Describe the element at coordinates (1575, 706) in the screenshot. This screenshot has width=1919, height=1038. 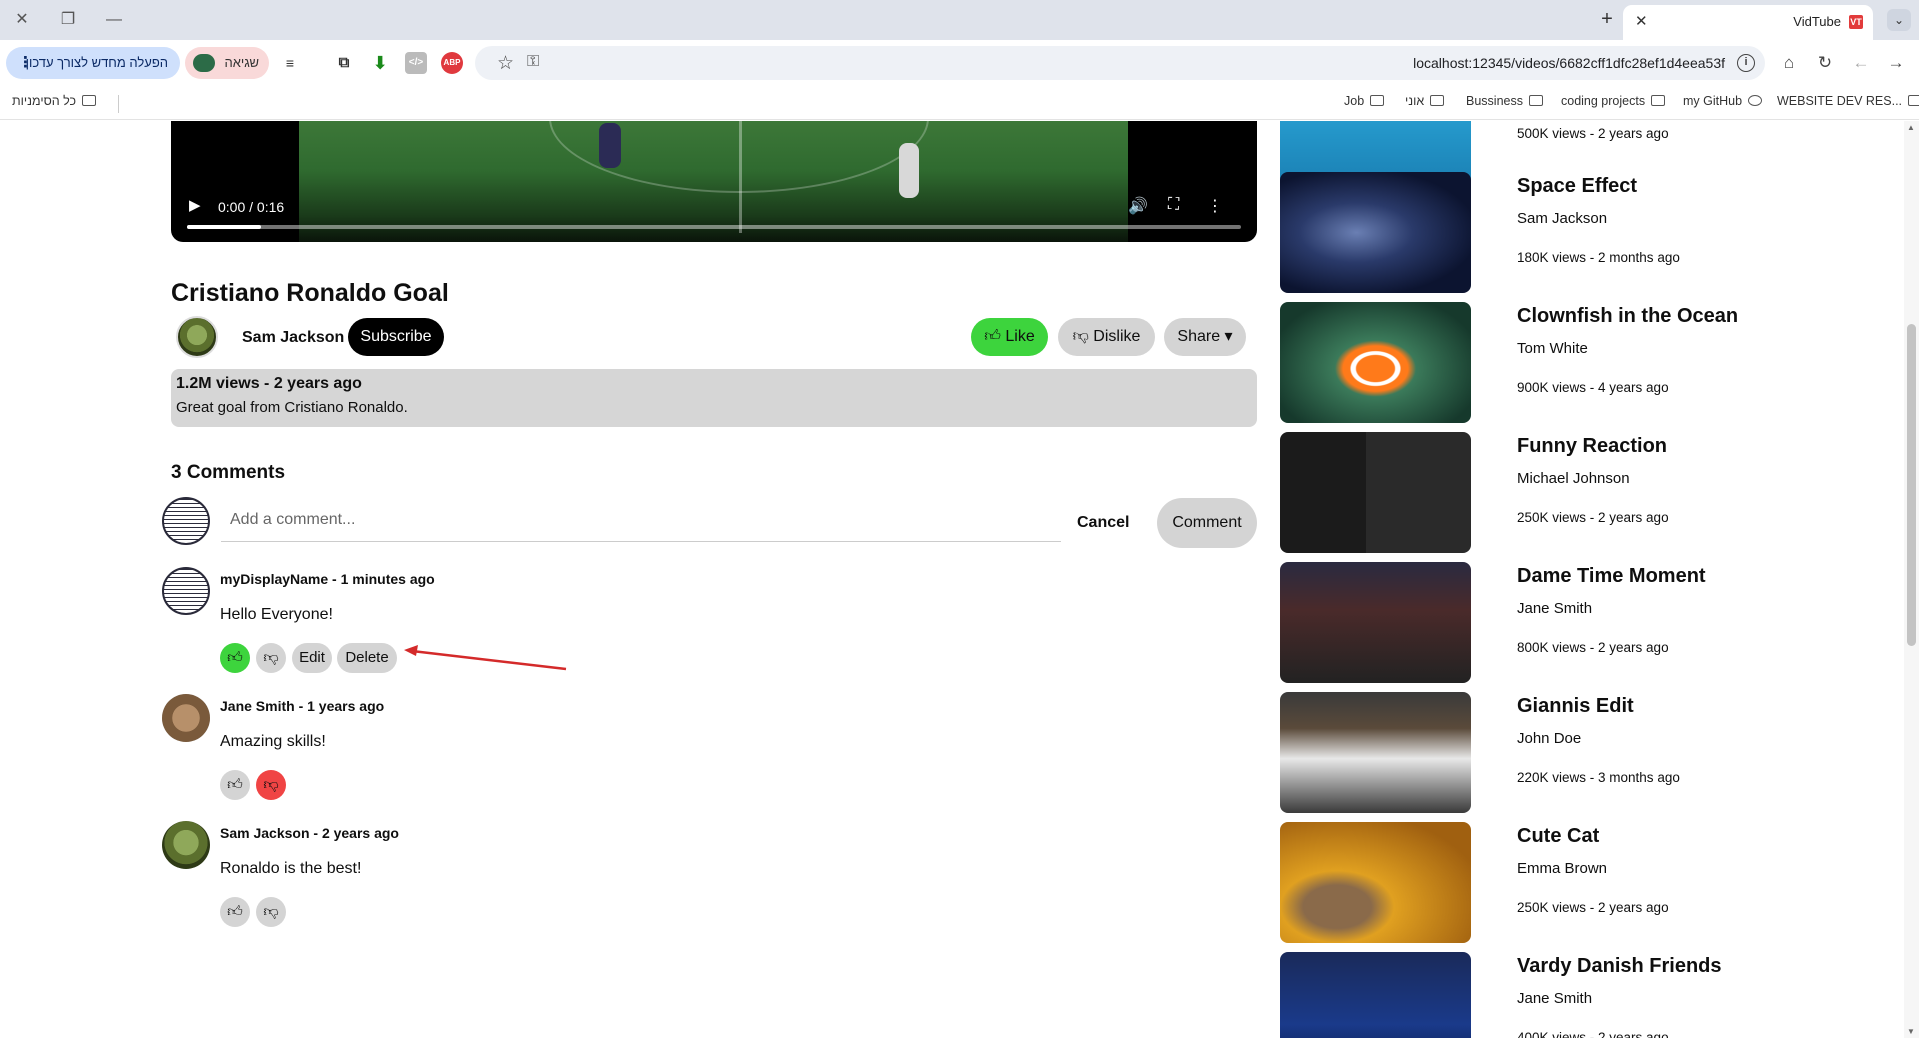
I see `recommended-title: Giannis Edit` at that location.